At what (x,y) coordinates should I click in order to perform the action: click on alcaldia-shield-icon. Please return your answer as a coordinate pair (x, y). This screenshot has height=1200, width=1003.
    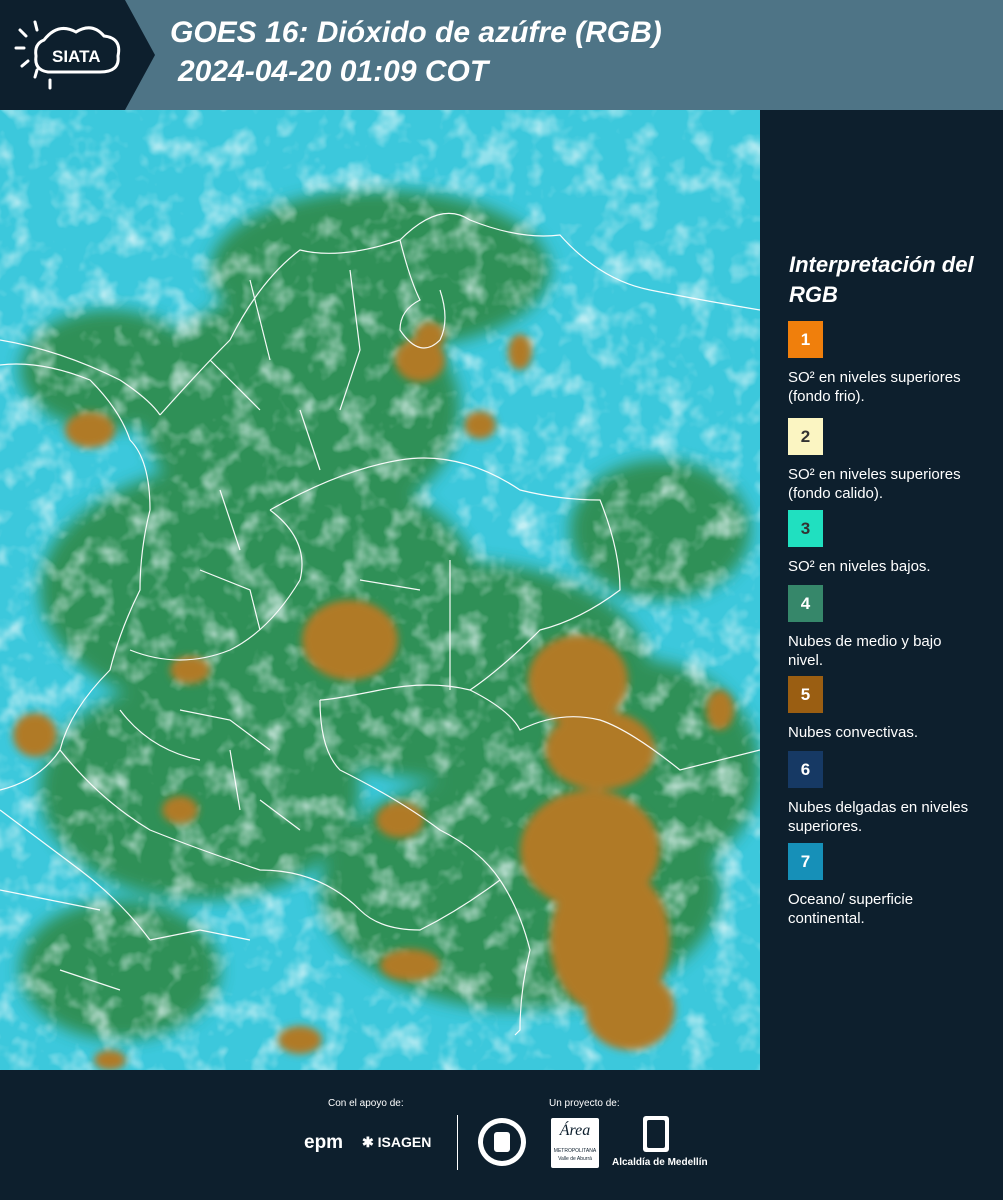
    Looking at the image, I should click on (656, 1134).